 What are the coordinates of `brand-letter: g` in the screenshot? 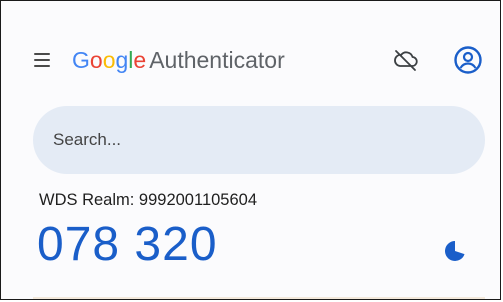 It's located at (122, 60).